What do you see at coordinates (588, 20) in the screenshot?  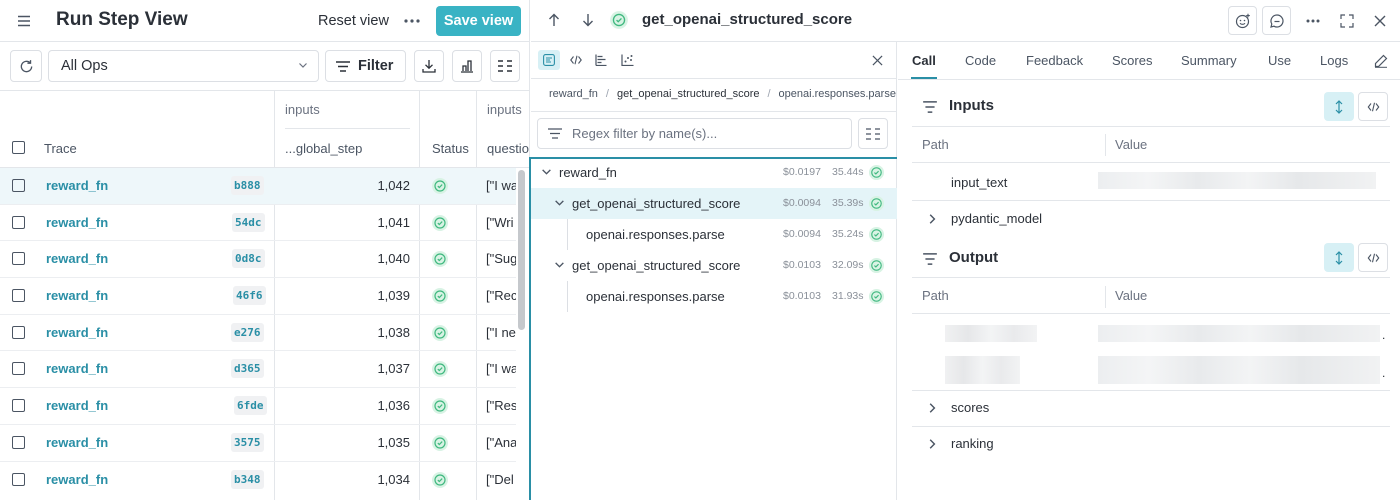 I see `arrow-down-icon` at bounding box center [588, 20].